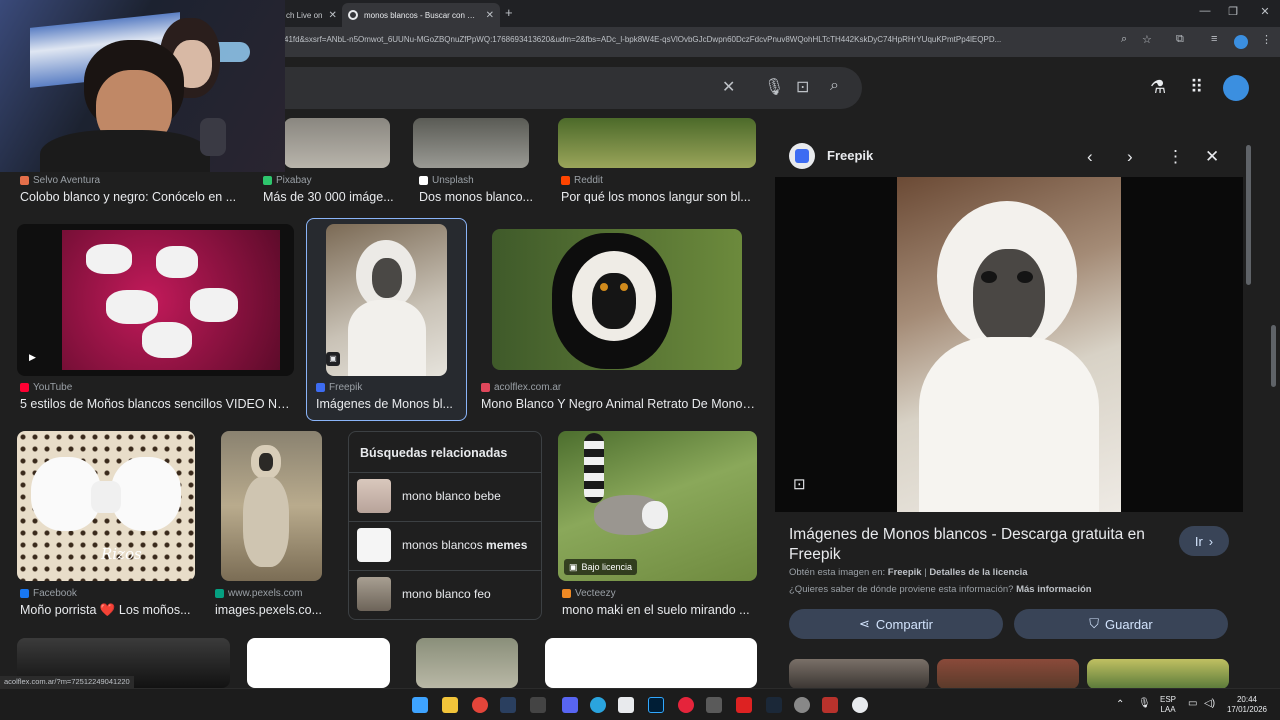 The image size is (1280, 720). What do you see at coordinates (445, 592) in the screenshot?
I see `related-item: mono blanco feo` at bounding box center [445, 592].